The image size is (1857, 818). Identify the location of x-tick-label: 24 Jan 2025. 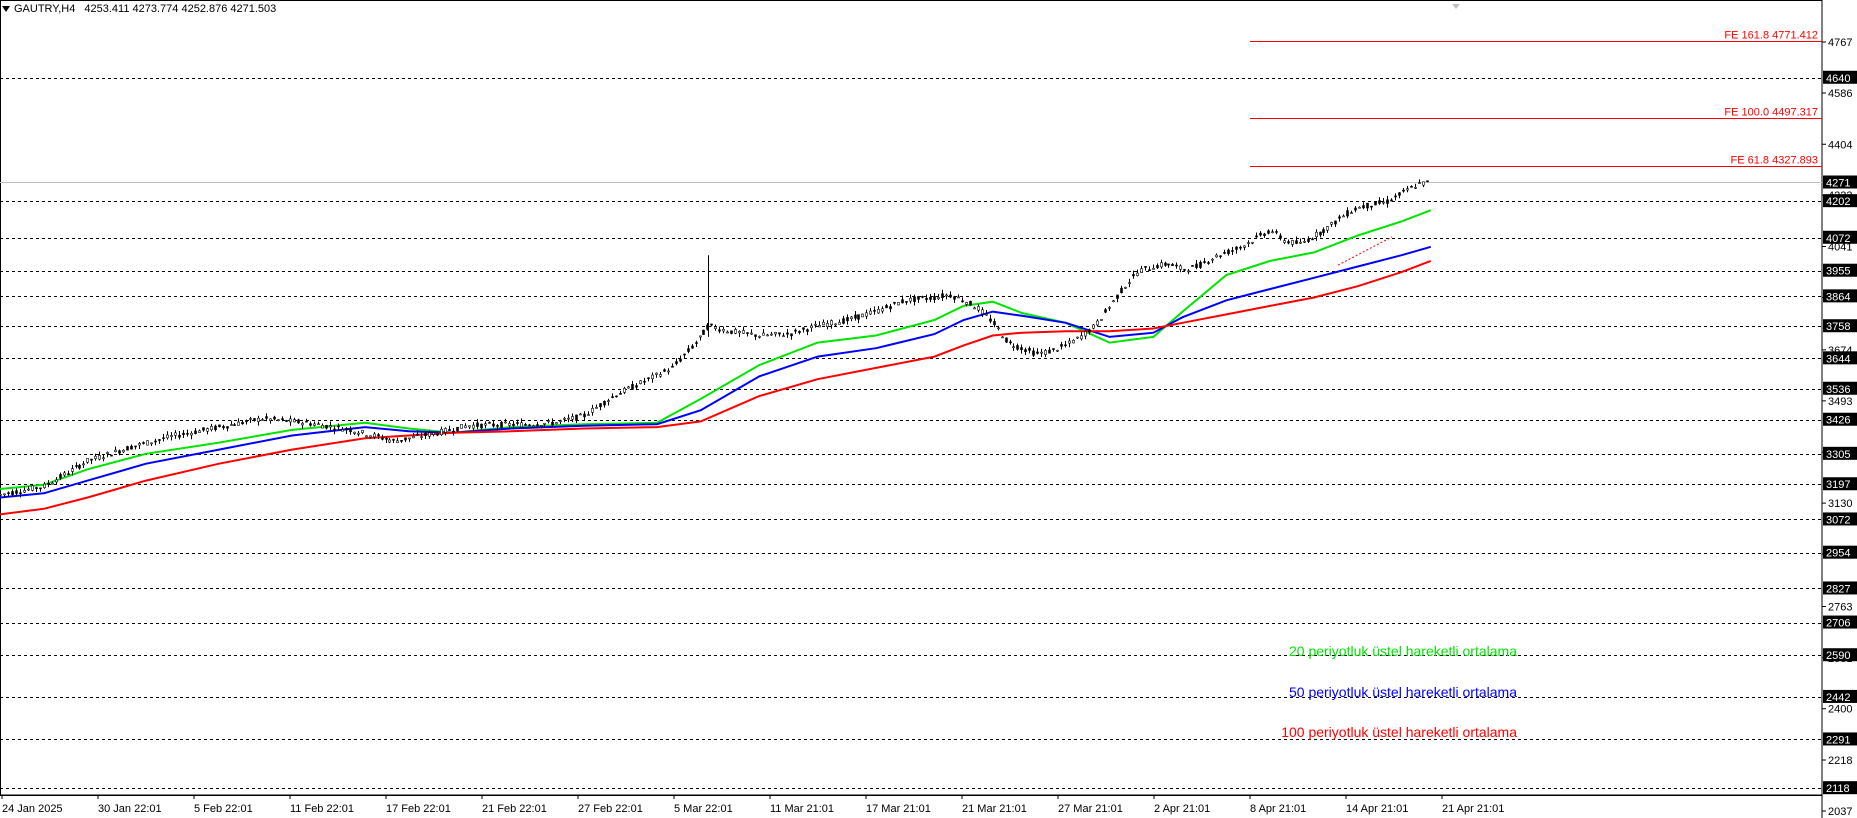
(32, 809).